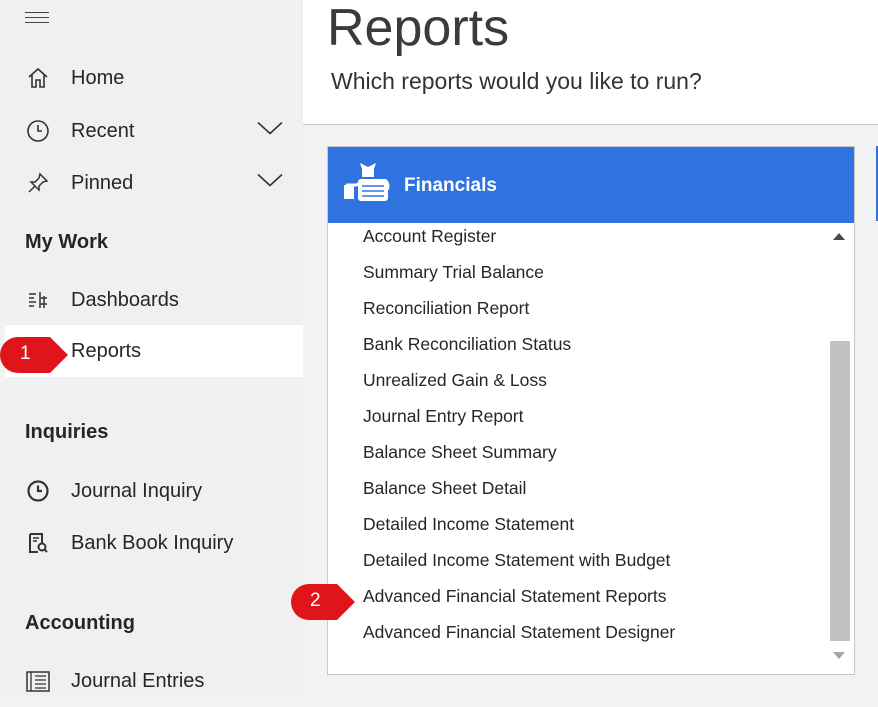 The width and height of the screenshot is (878, 707). Describe the element at coordinates (460, 452) in the screenshot. I see `list-item: Balance Sheet Summary` at that location.